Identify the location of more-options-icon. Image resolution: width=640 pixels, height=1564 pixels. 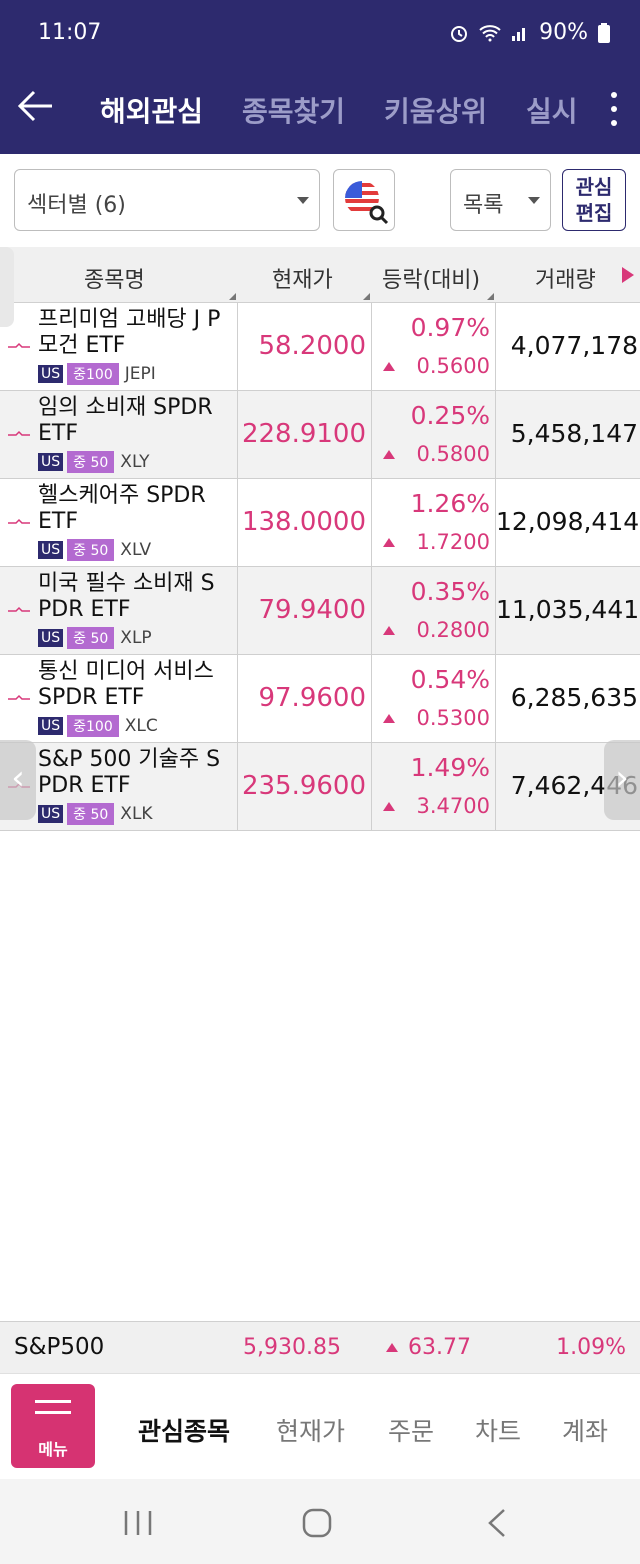
(614, 110).